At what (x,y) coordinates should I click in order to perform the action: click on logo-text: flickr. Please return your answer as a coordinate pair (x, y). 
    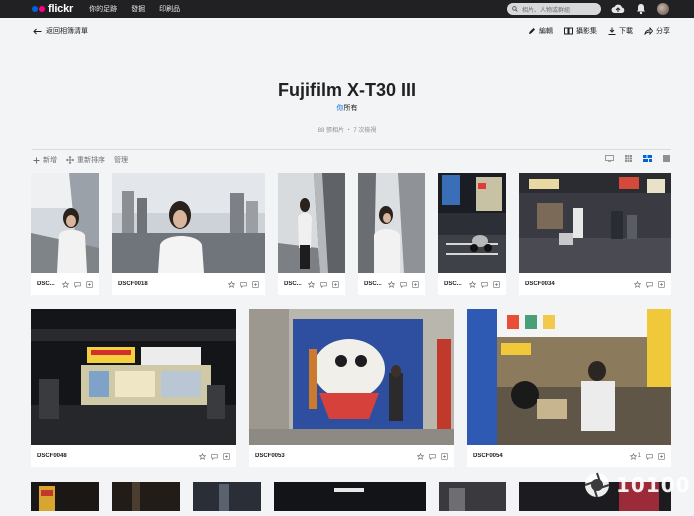
    Looking at the image, I should click on (61, 9).